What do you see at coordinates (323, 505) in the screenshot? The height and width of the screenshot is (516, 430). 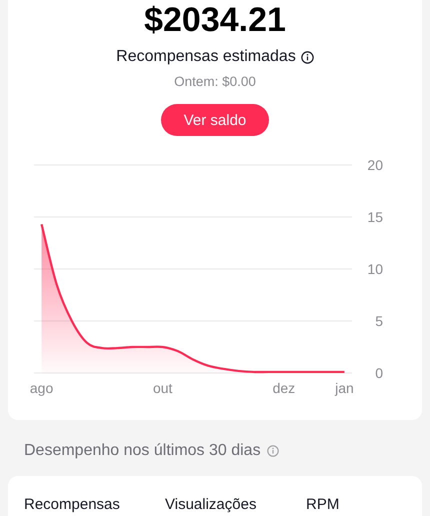 I see `stat-label: RPM` at bounding box center [323, 505].